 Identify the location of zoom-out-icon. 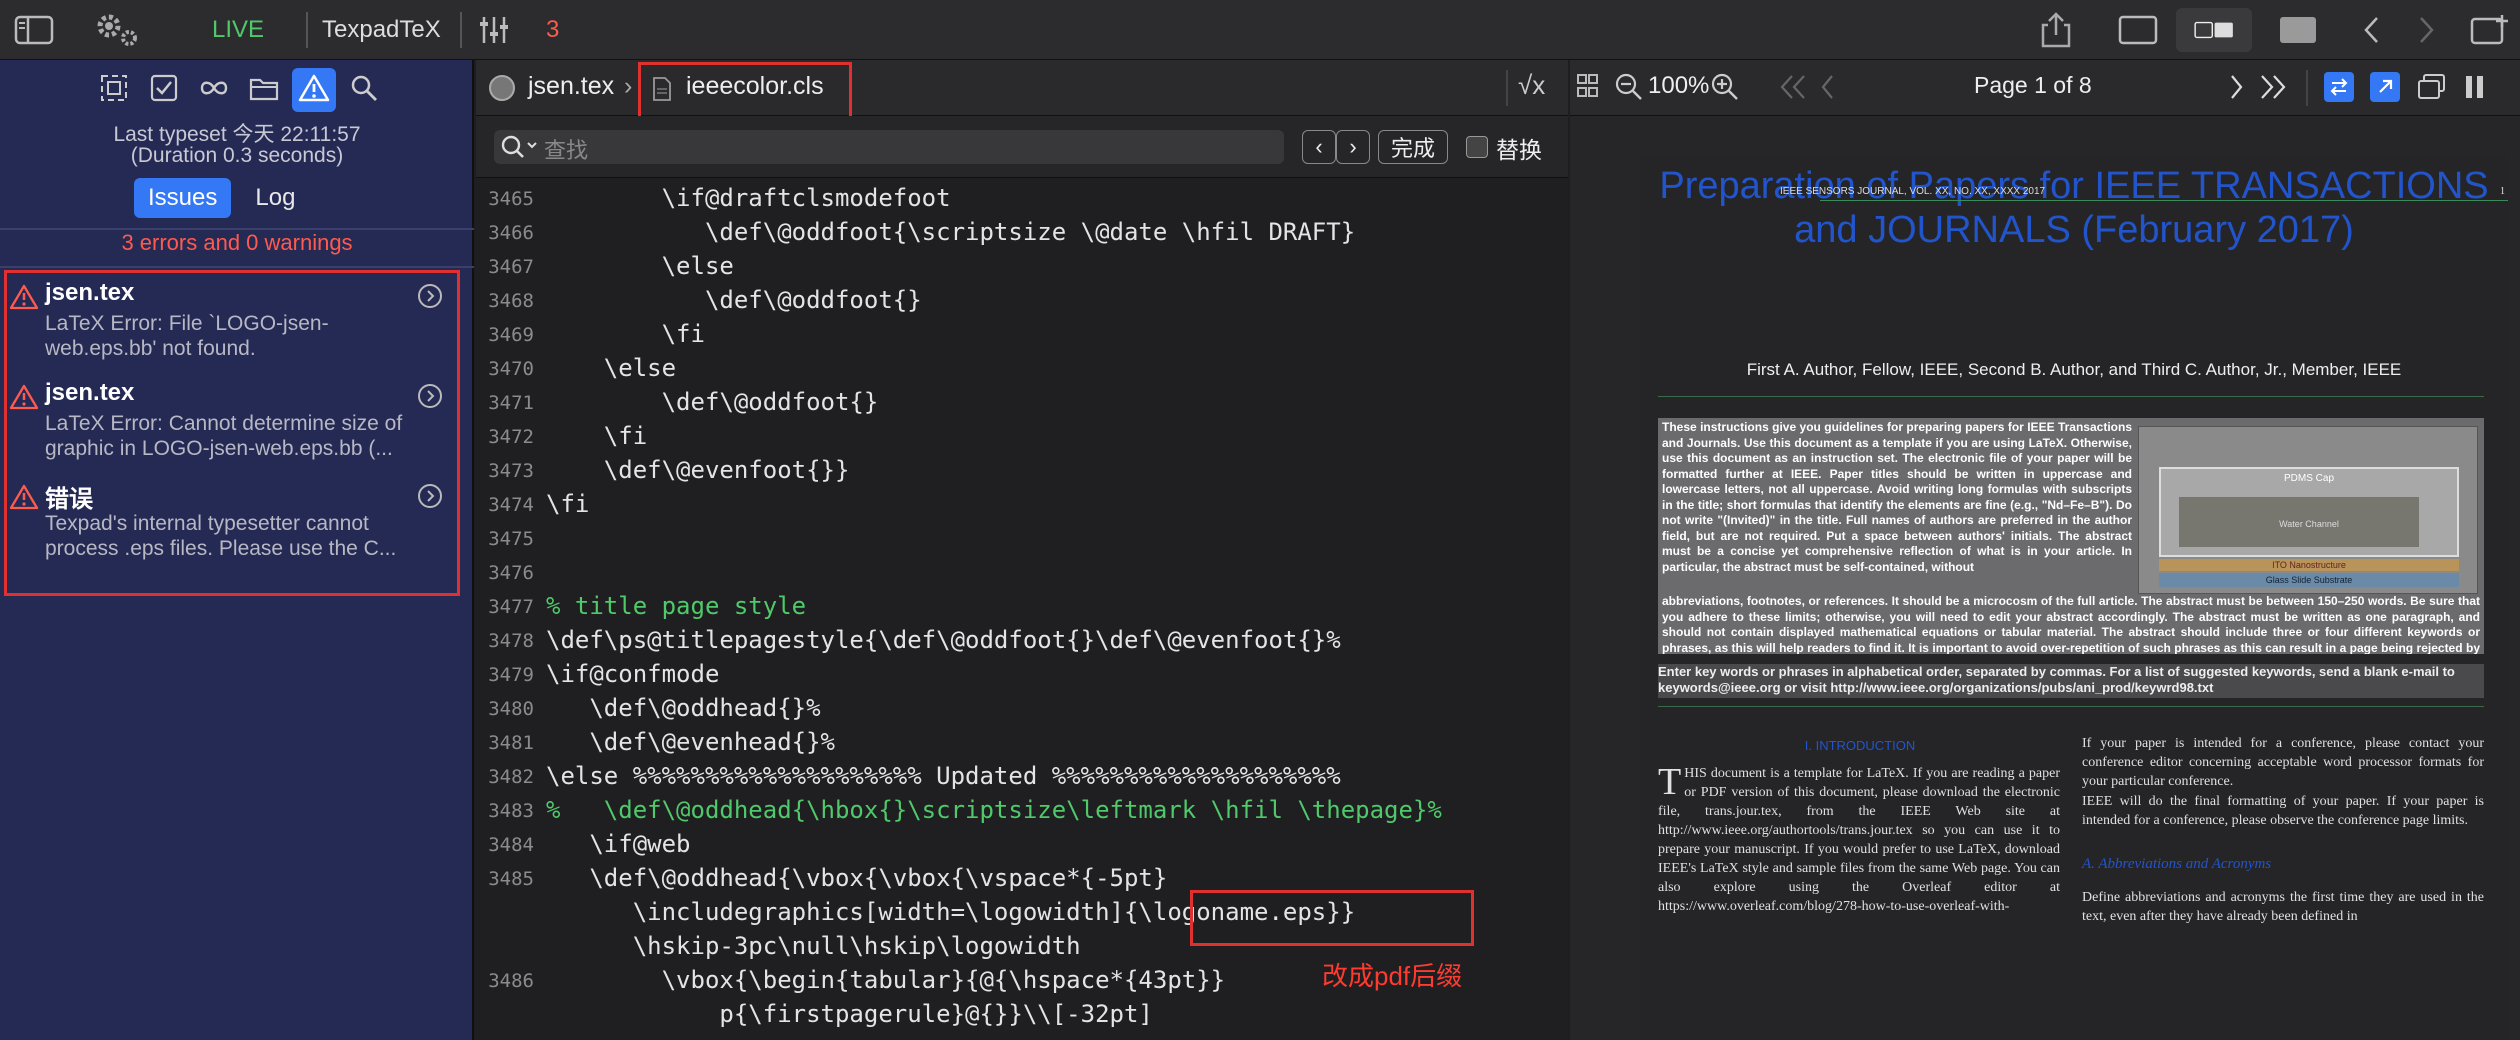
(1629, 89).